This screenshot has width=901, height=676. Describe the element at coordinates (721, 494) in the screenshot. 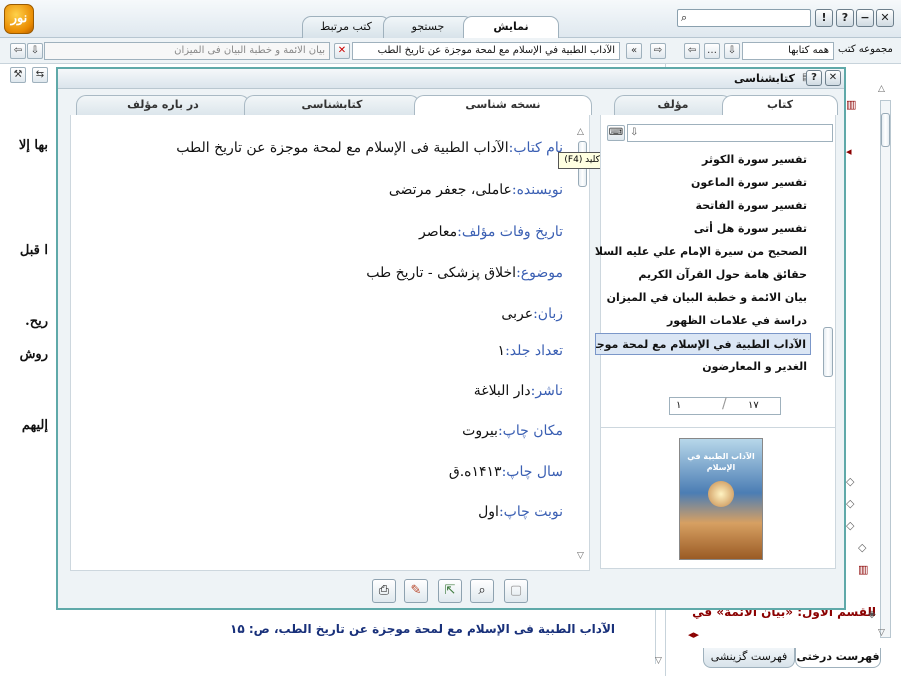

I see `cover-emblem` at that location.